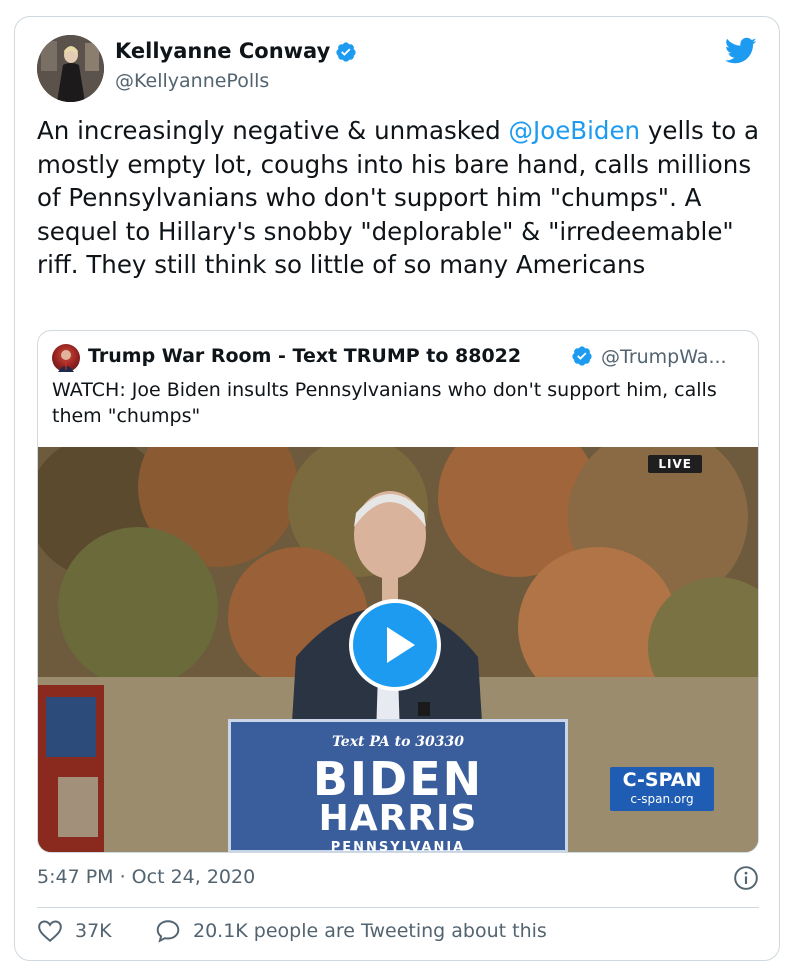 The width and height of the screenshot is (799, 978). What do you see at coordinates (66, 358) in the screenshot?
I see `quoted-author-avatar` at bounding box center [66, 358].